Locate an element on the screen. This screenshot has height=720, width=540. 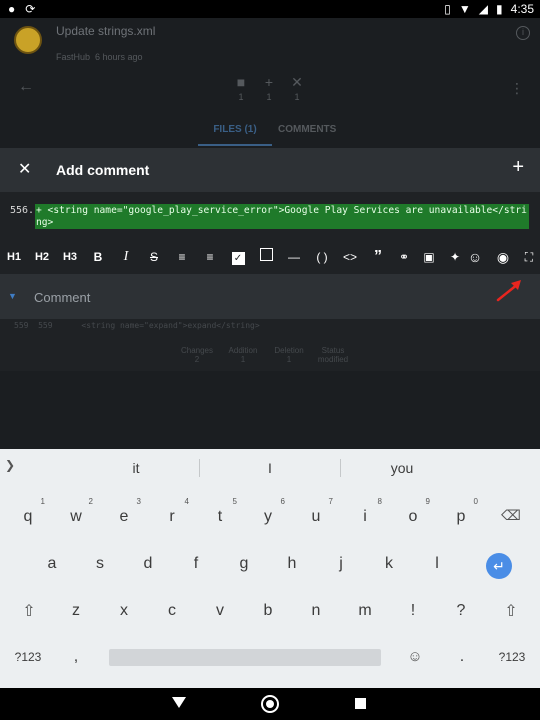
key-q: q1 is located at coordinates (29, 511).